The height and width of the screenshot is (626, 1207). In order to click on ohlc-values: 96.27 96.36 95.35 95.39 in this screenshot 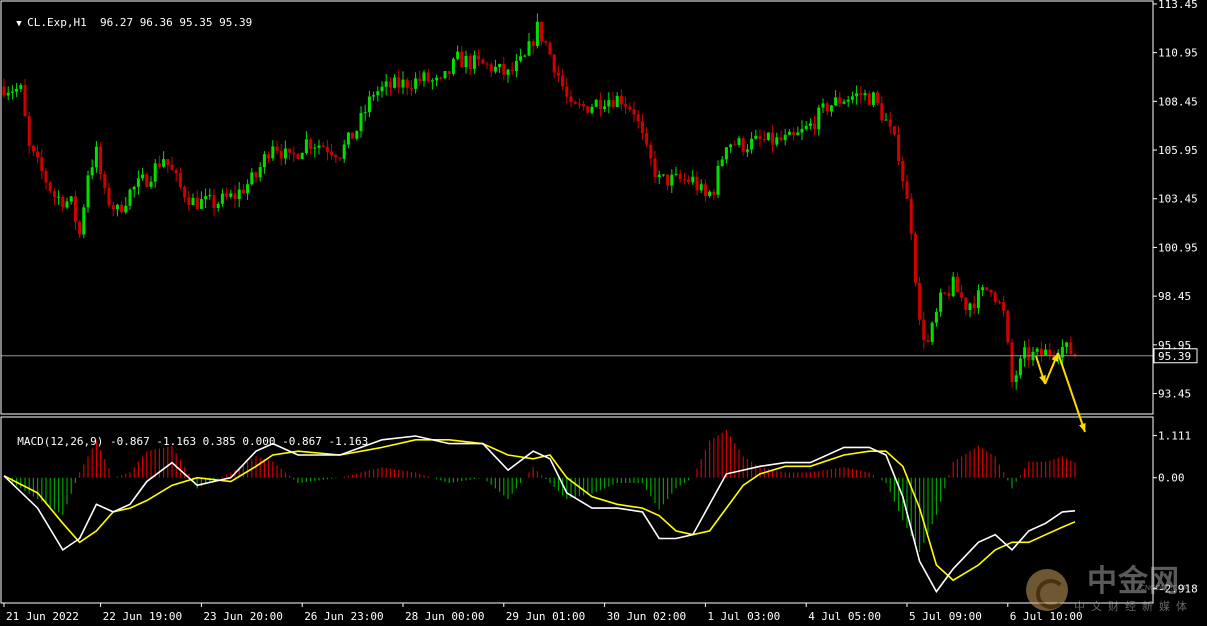, I will do `click(176, 22)`.